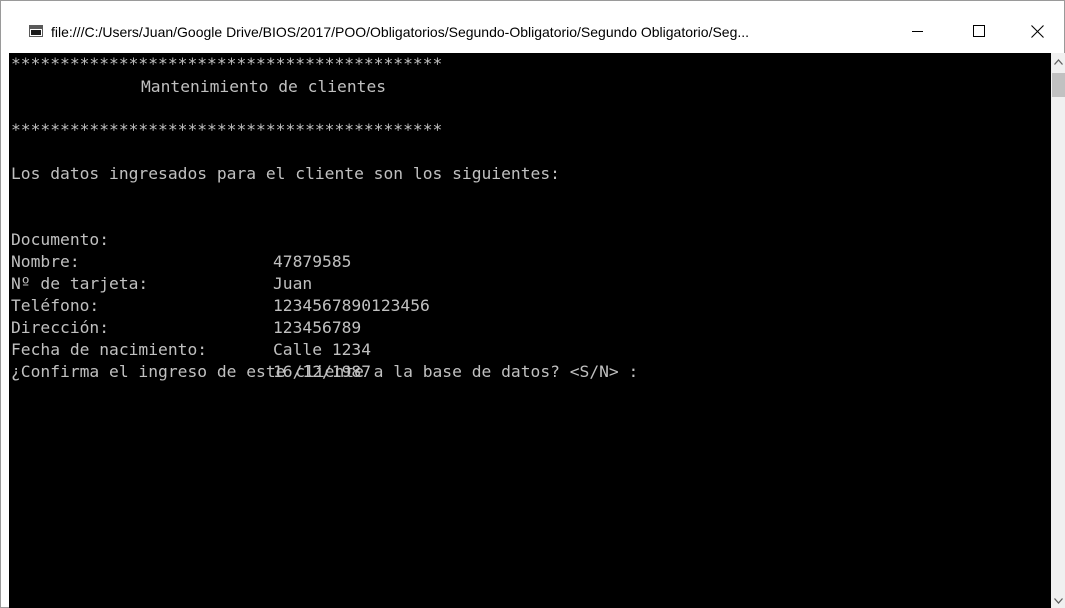  Describe the element at coordinates (459, 283) in the screenshot. I see `field-row-tarjeta: Nº de tarjeta: 1234567890123456` at that location.